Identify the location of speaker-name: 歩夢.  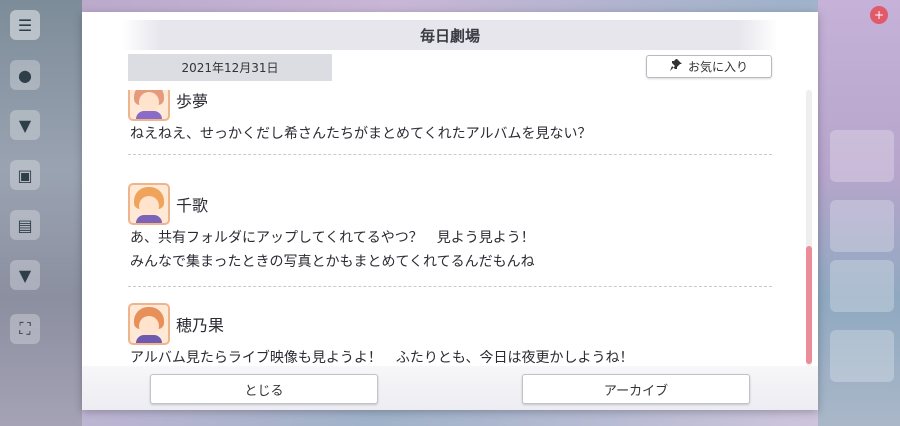
(192, 101).